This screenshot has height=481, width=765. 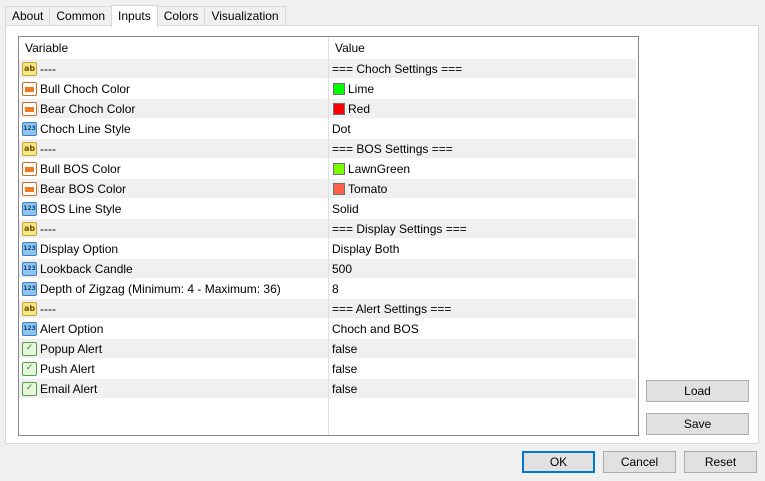 What do you see at coordinates (86, 268) in the screenshot?
I see `variable-name: Lookback Candle` at bounding box center [86, 268].